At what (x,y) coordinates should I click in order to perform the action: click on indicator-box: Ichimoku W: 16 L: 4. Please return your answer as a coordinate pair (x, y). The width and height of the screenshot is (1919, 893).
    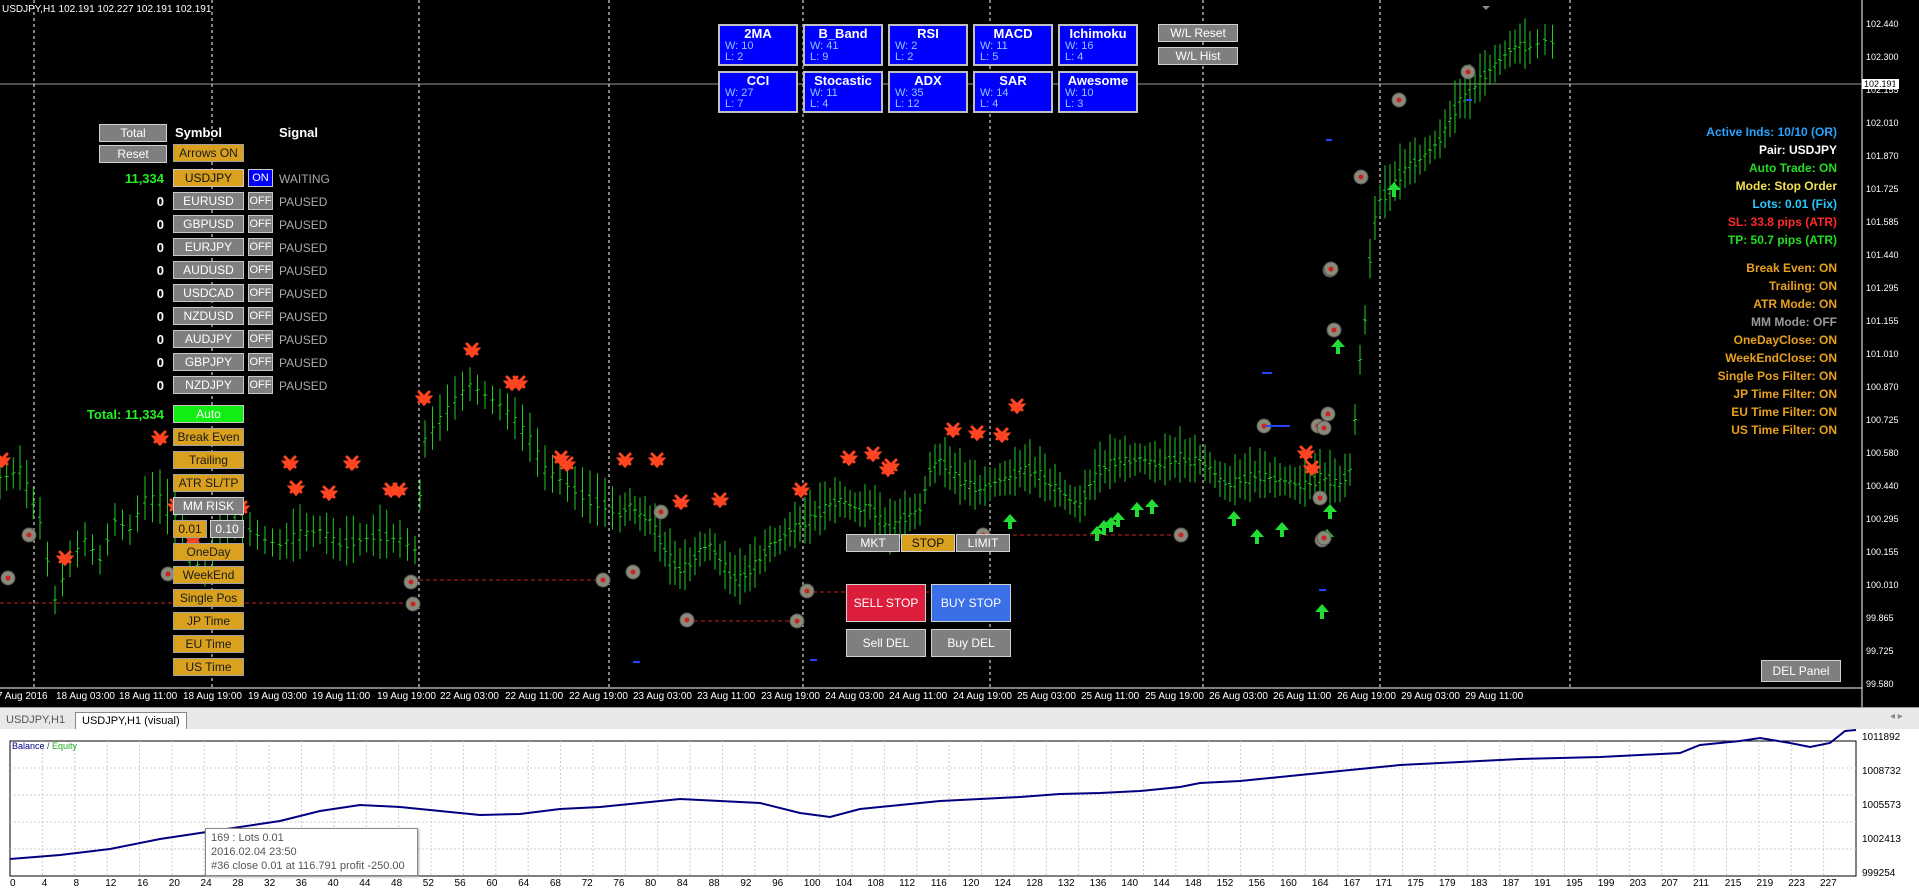
    Looking at the image, I should click on (1098, 45).